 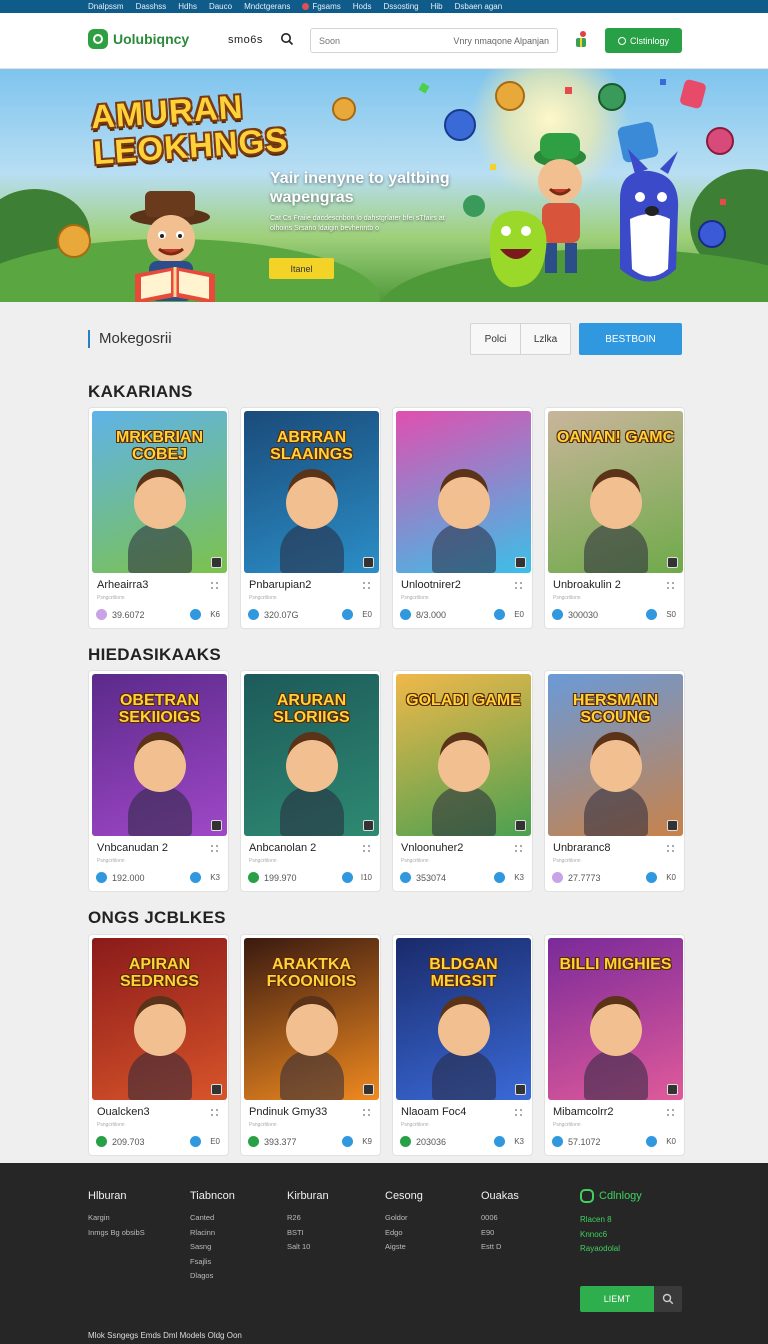 I want to click on top-link: Dnalpssm, so click(x=106, y=6).